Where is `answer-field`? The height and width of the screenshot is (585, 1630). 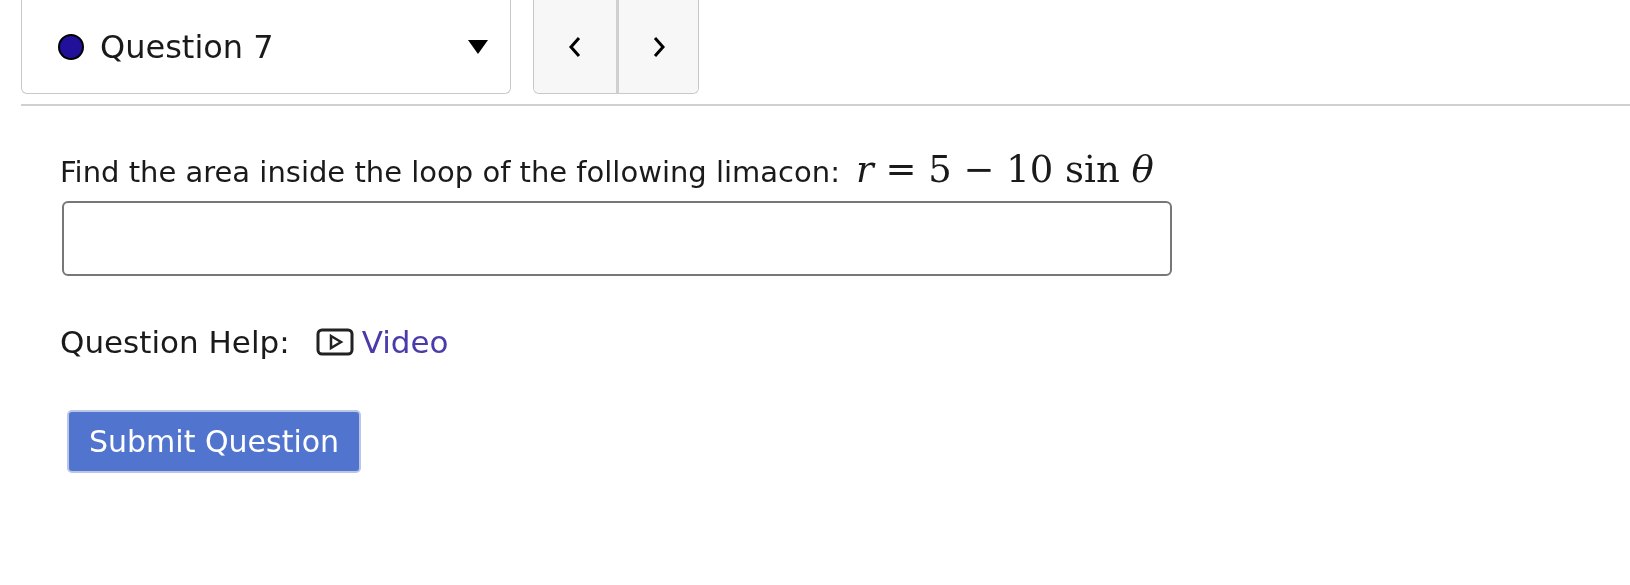
answer-field is located at coordinates (617, 238).